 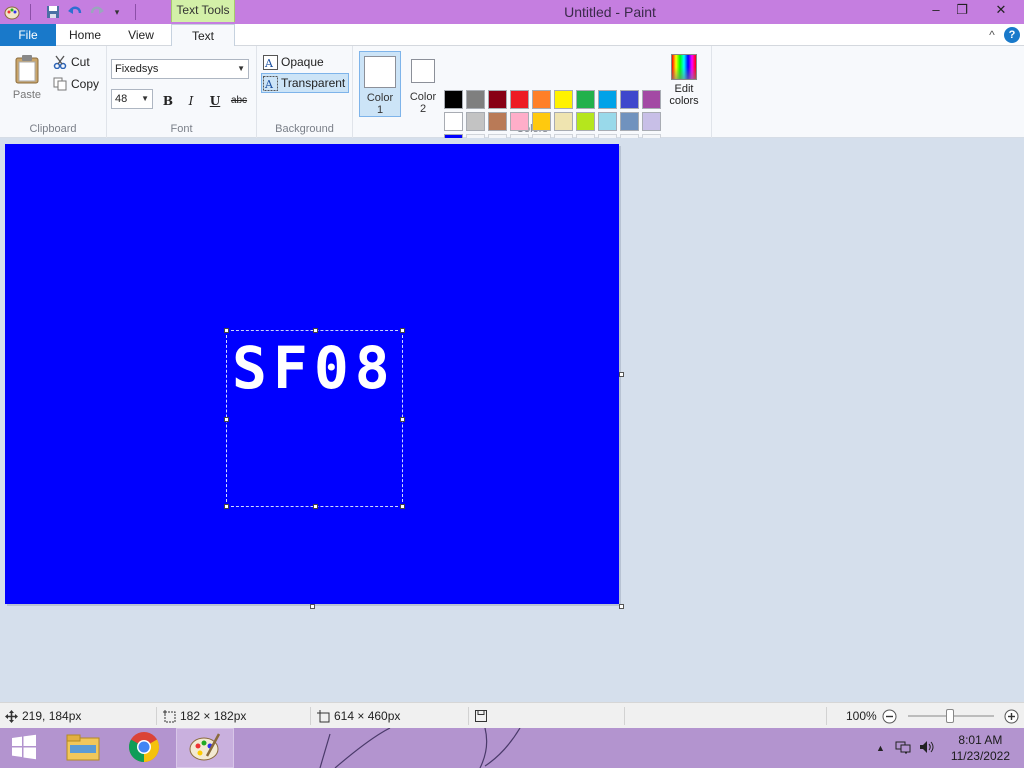 What do you see at coordinates (60, 84) in the screenshot?
I see `copy-icon` at bounding box center [60, 84].